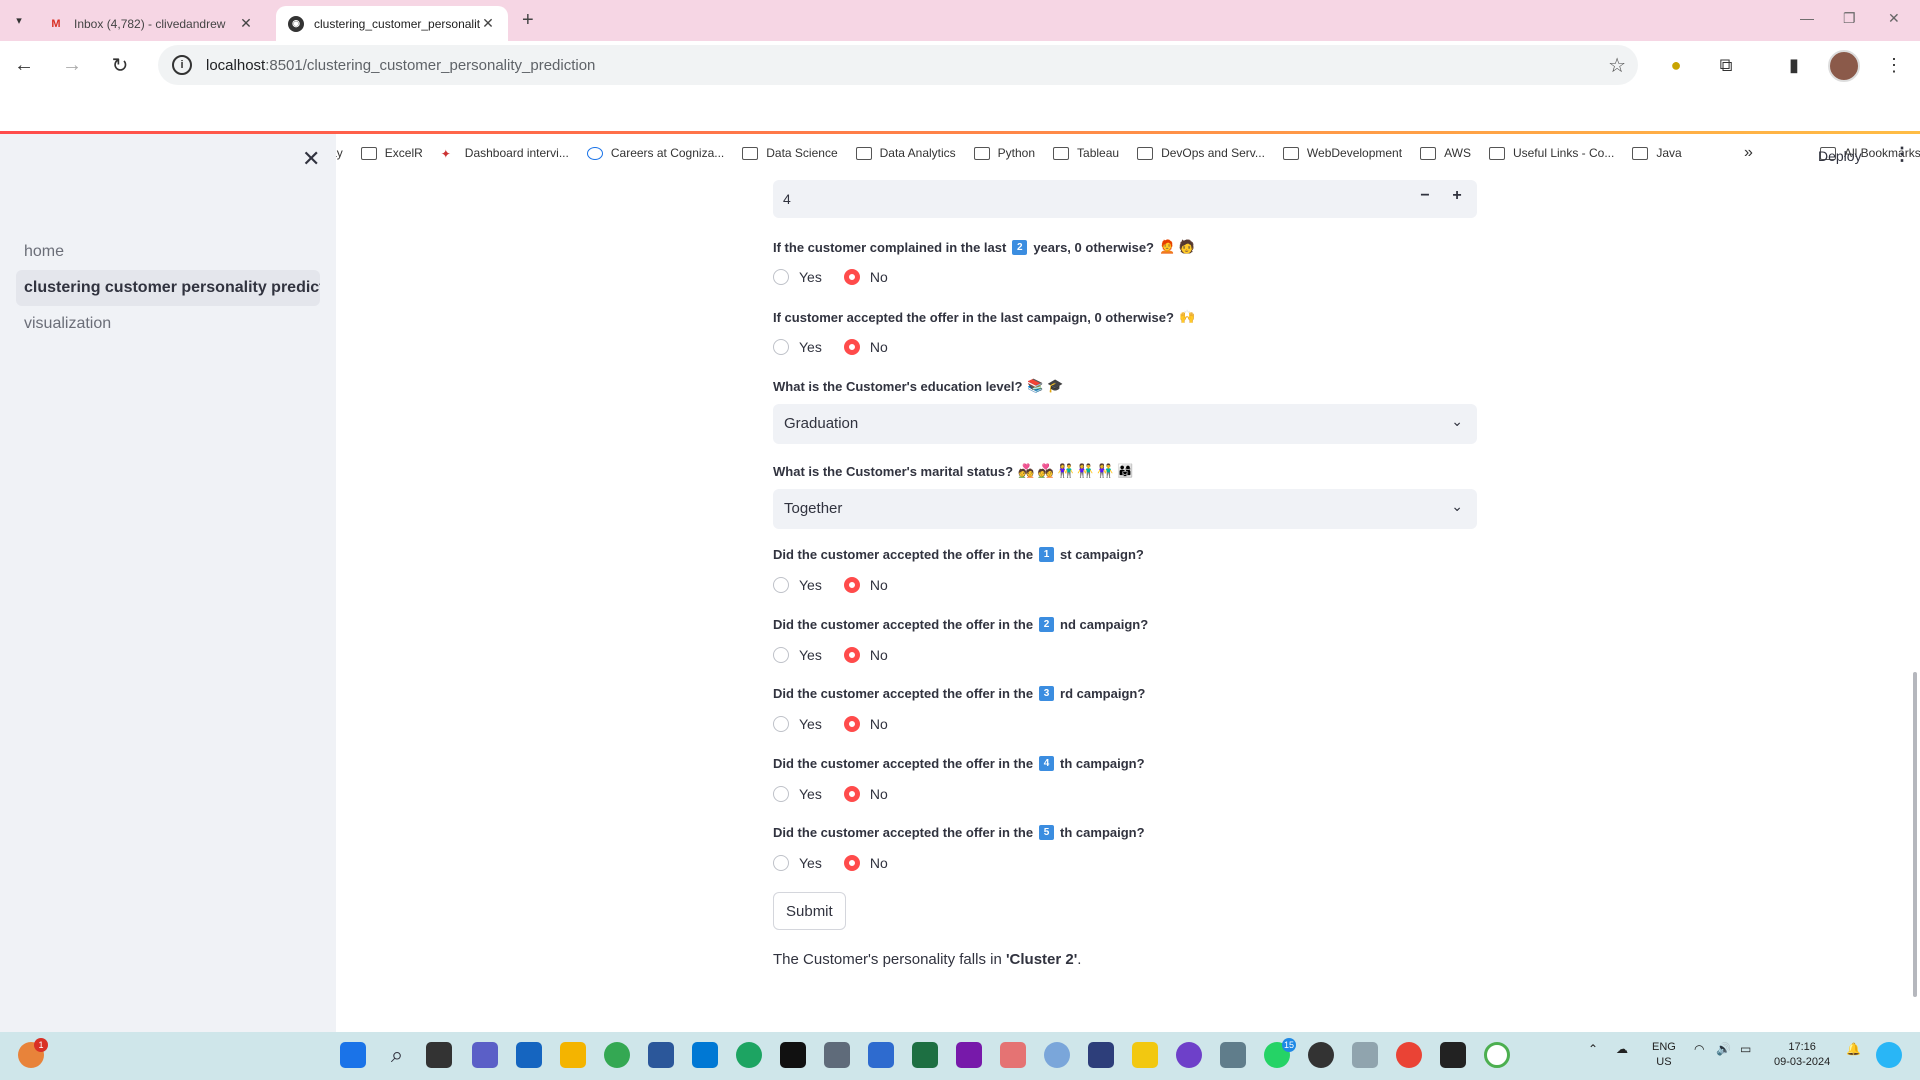 This screenshot has height=1080, width=1920. What do you see at coordinates (168, 324) in the screenshot?
I see `sidebar-item-visualization: visualization` at bounding box center [168, 324].